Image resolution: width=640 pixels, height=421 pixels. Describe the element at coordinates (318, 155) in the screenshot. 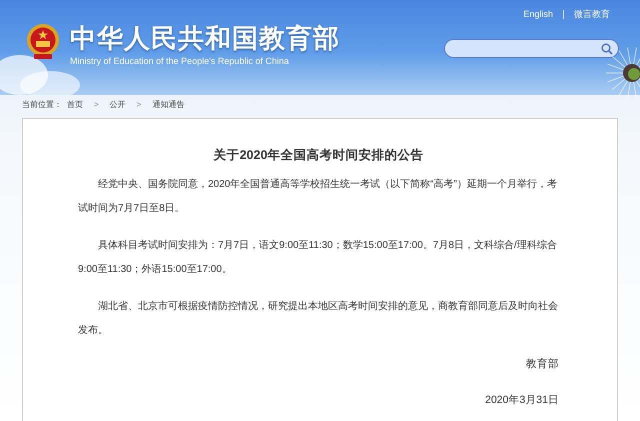

I see `article-title: 关于2020年全国高考时间安排的公告` at that location.